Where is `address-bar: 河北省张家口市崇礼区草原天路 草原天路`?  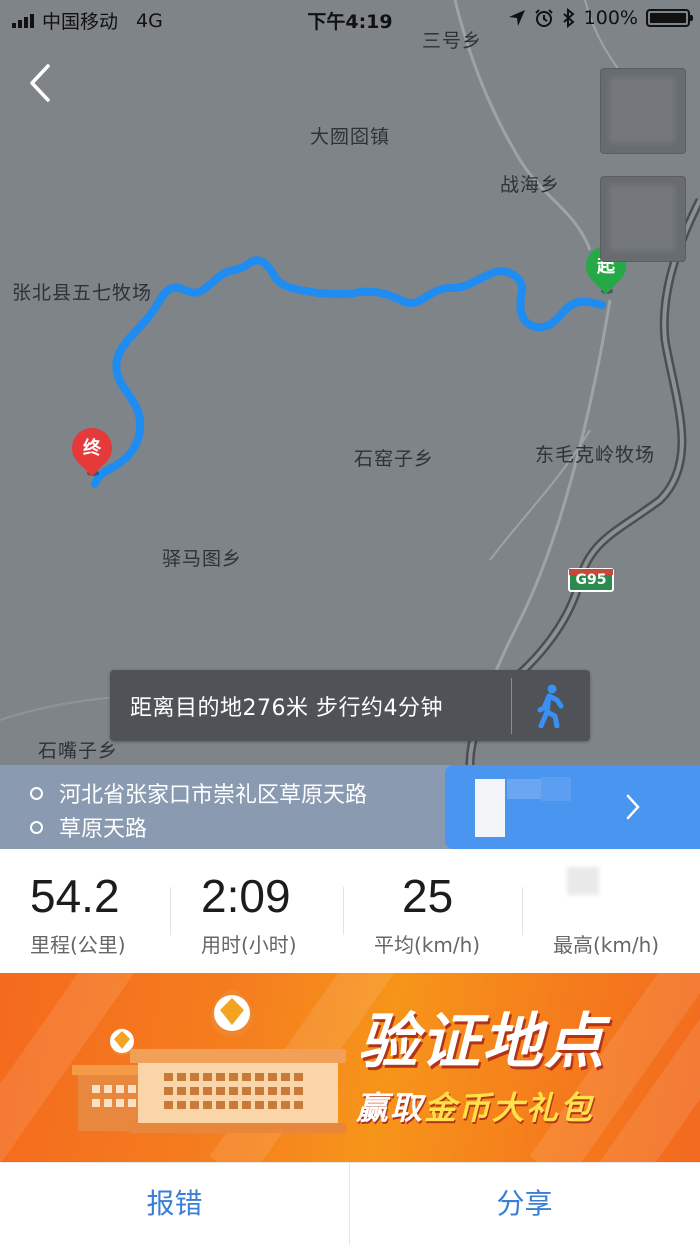
address-bar: 河北省张家口市崇礼区草原天路 草原天路 is located at coordinates (350, 807).